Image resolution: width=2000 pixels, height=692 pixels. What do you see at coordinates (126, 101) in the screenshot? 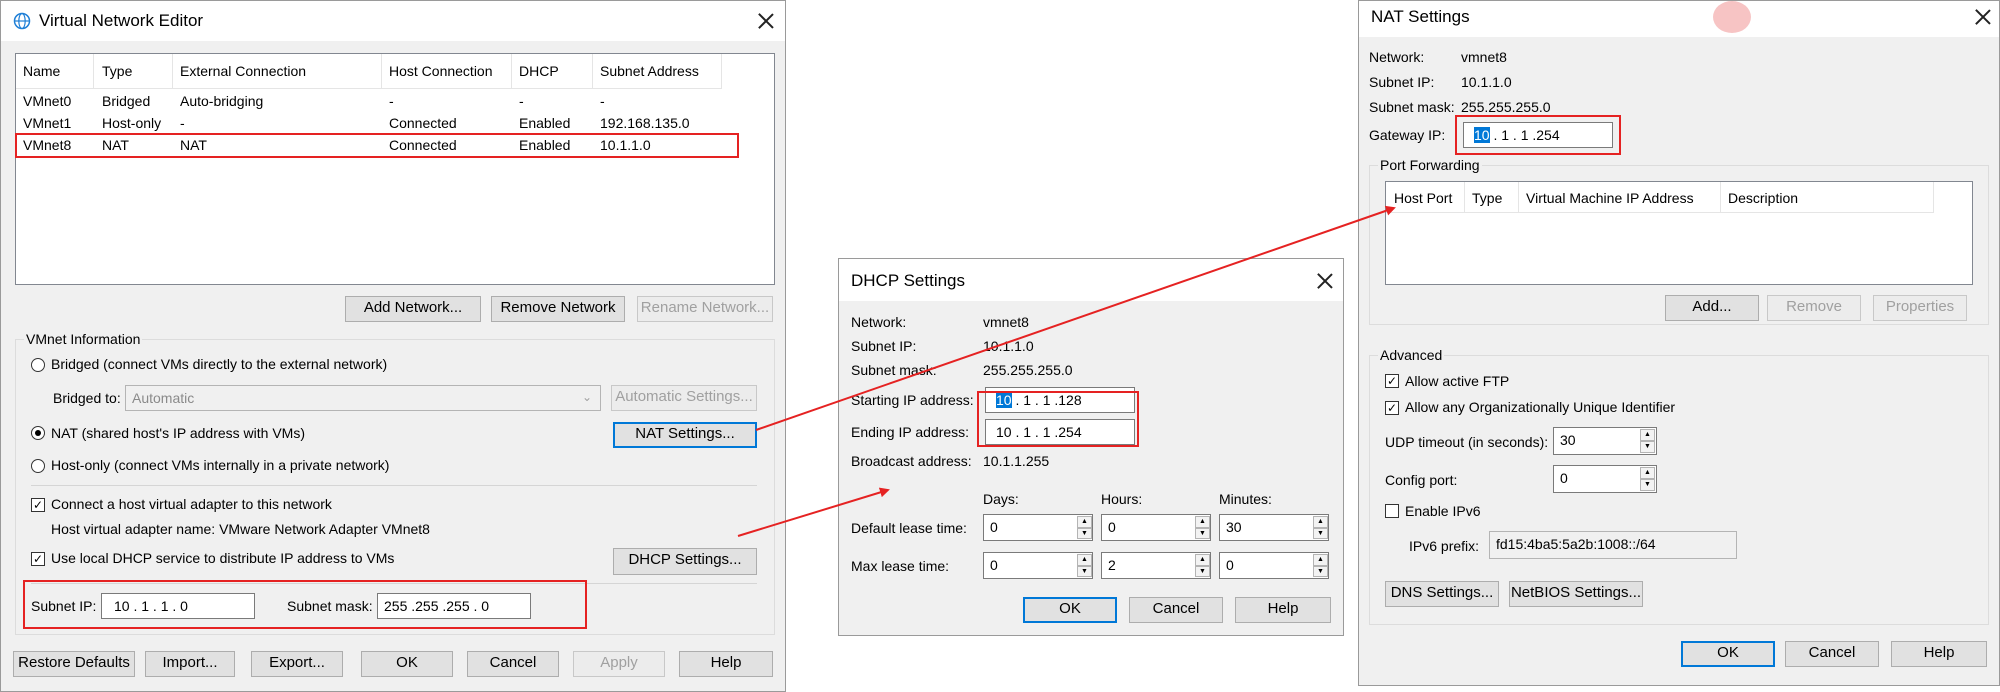
I see `cell: Bridged` at bounding box center [126, 101].